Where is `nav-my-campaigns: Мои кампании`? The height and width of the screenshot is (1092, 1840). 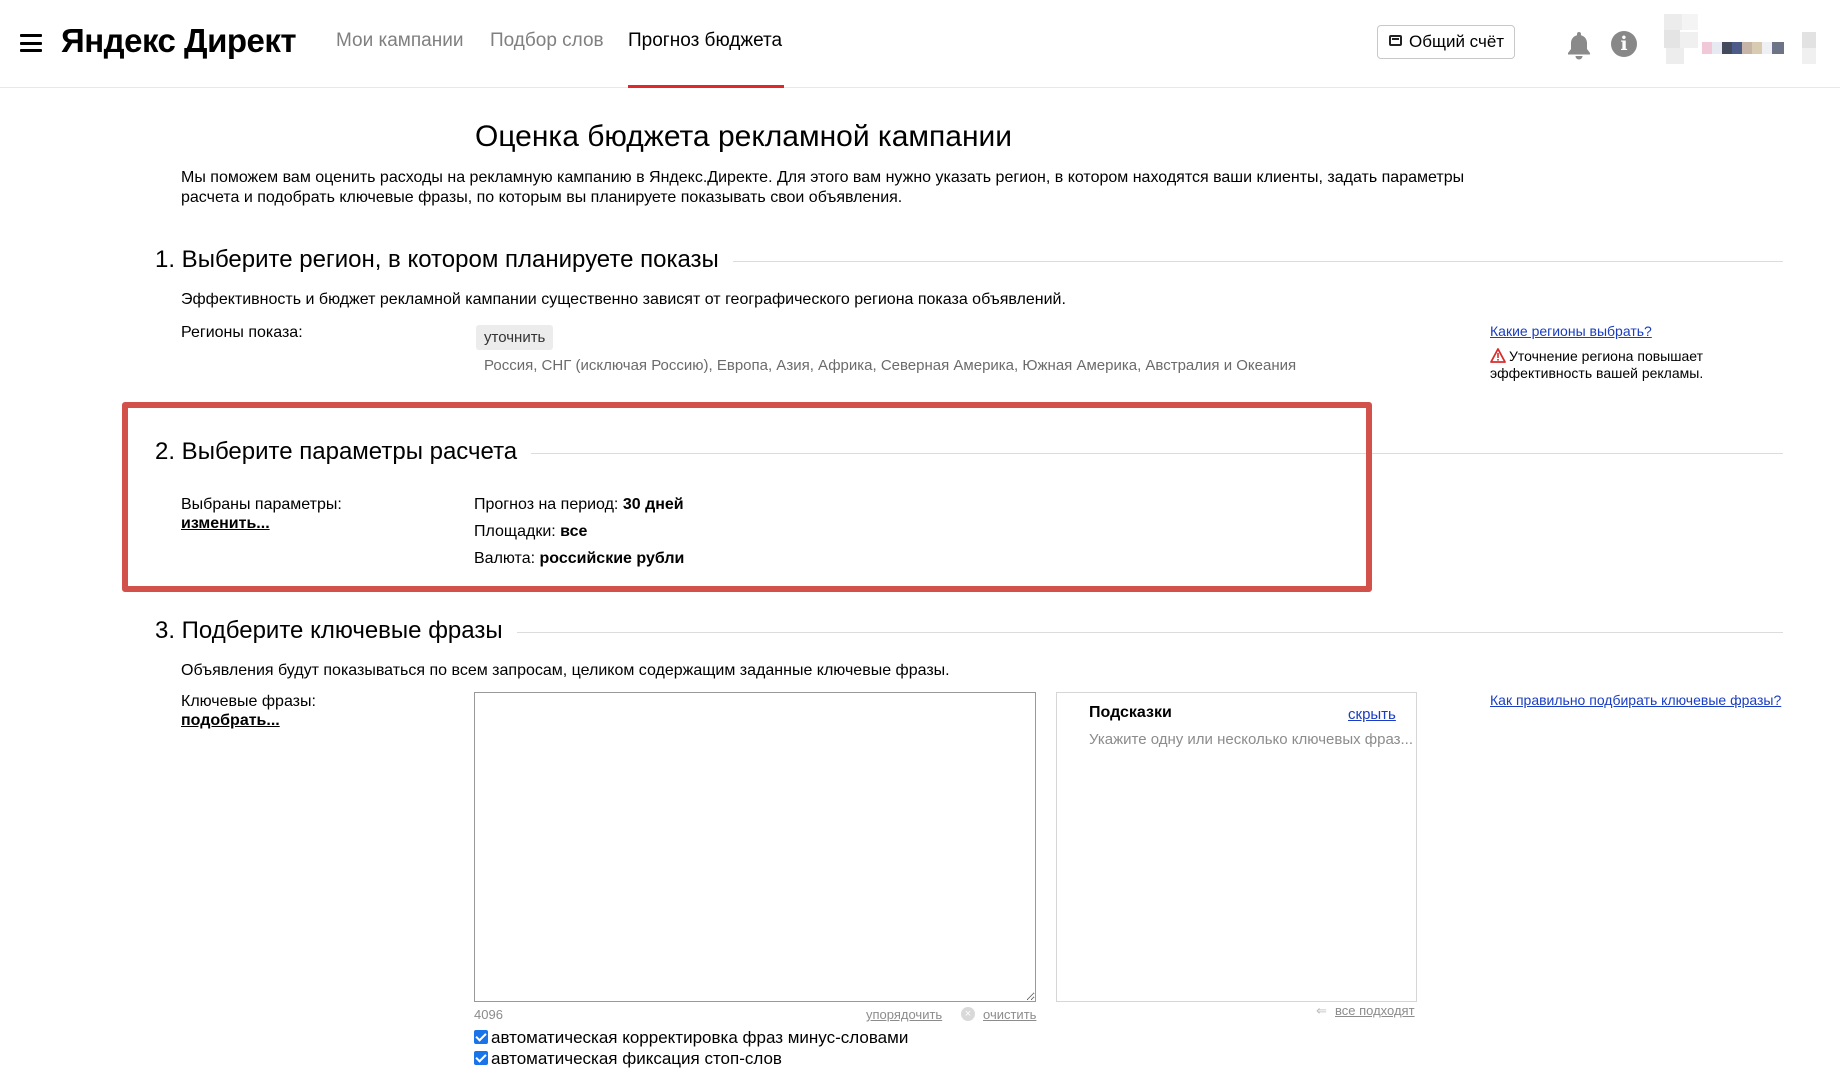 nav-my-campaigns: Мои кампании is located at coordinates (399, 41).